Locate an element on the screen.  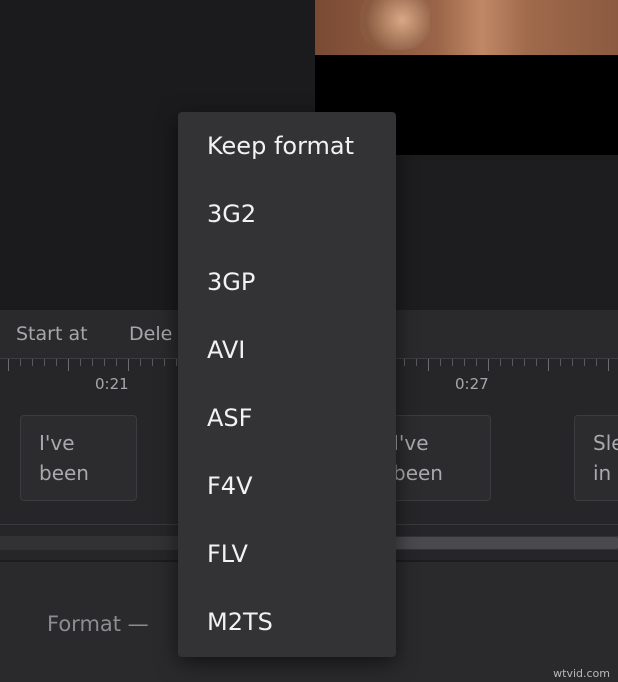
format-option-avi: AVI is located at coordinates (226, 350).